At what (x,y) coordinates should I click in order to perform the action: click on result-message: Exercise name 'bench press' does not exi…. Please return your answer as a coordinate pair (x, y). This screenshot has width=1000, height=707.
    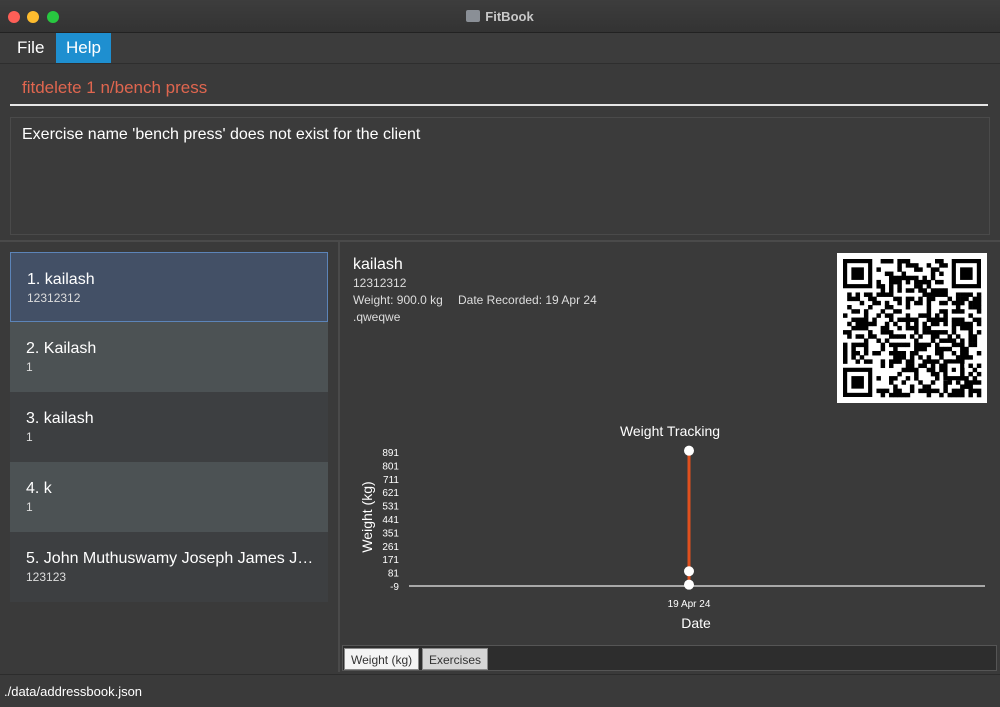
    Looking at the image, I should click on (221, 134).